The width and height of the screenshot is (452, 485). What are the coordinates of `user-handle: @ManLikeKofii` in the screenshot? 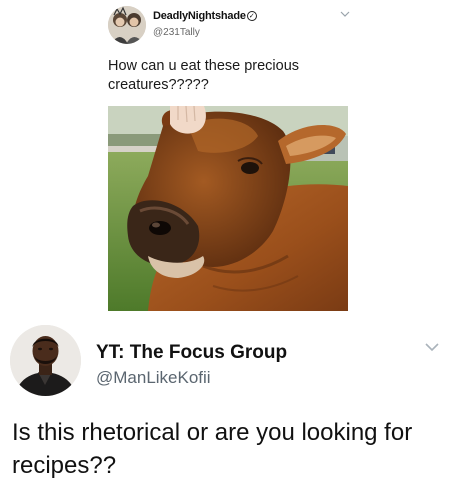 It's located at (153, 378).